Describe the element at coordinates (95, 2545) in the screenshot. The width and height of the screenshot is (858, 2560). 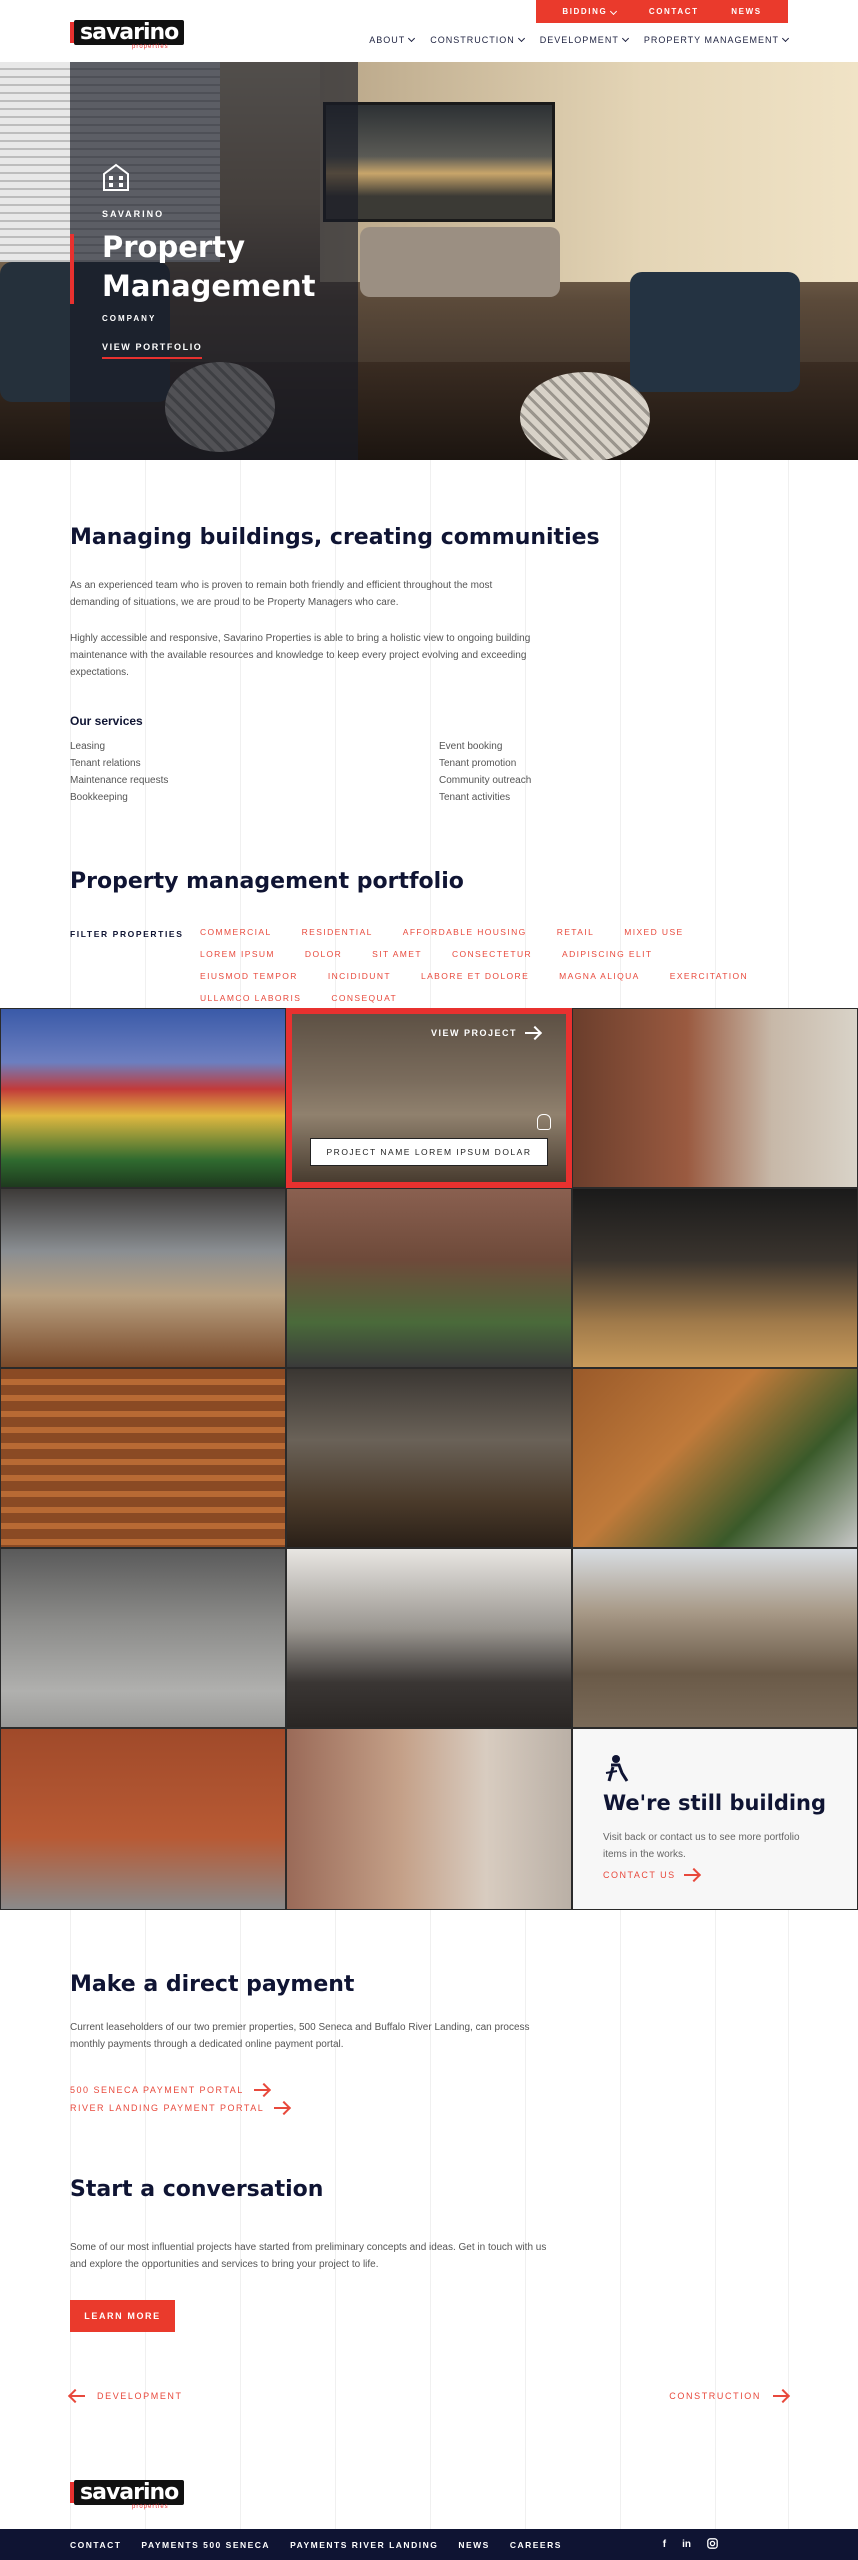
I see `footer-contact: CONTACT` at that location.